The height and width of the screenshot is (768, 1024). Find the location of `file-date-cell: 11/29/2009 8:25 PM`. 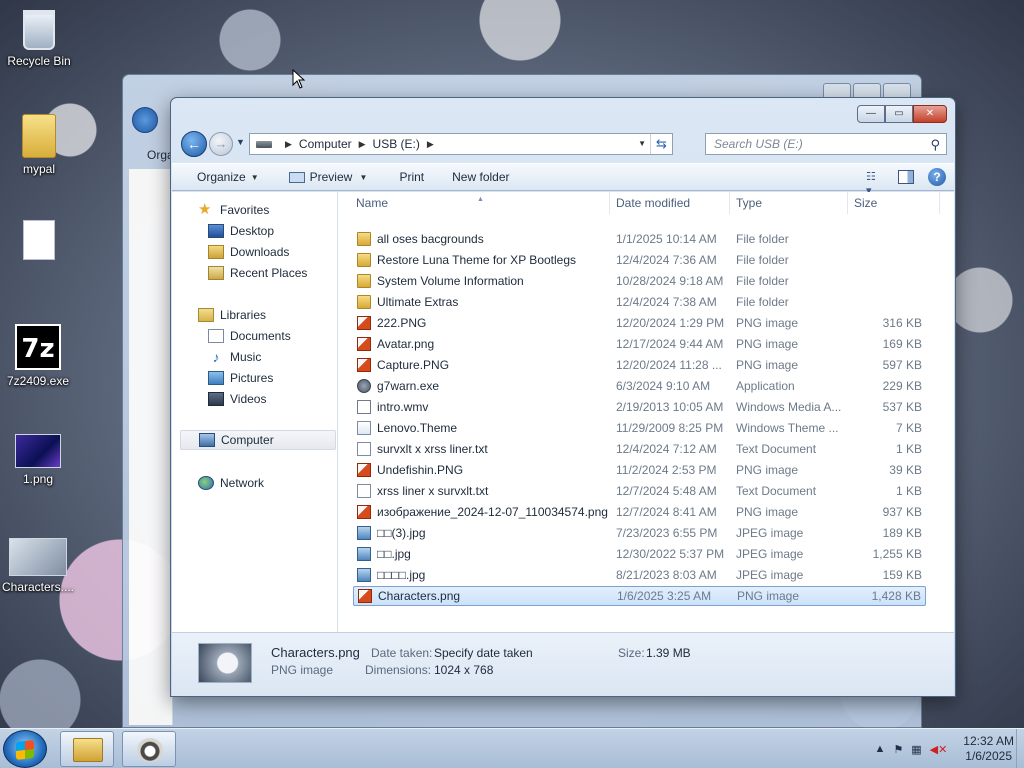

file-date-cell: 11/29/2009 8:25 PM is located at coordinates (670, 428).